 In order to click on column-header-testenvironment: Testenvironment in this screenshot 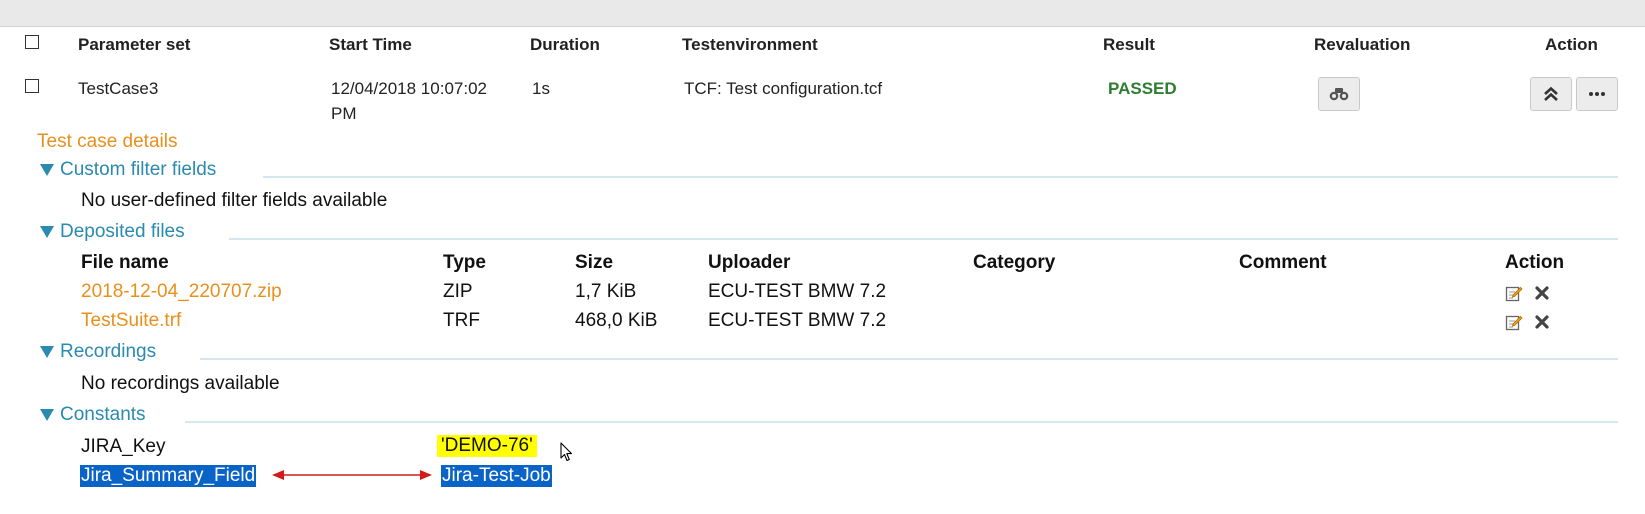, I will do `click(750, 45)`.